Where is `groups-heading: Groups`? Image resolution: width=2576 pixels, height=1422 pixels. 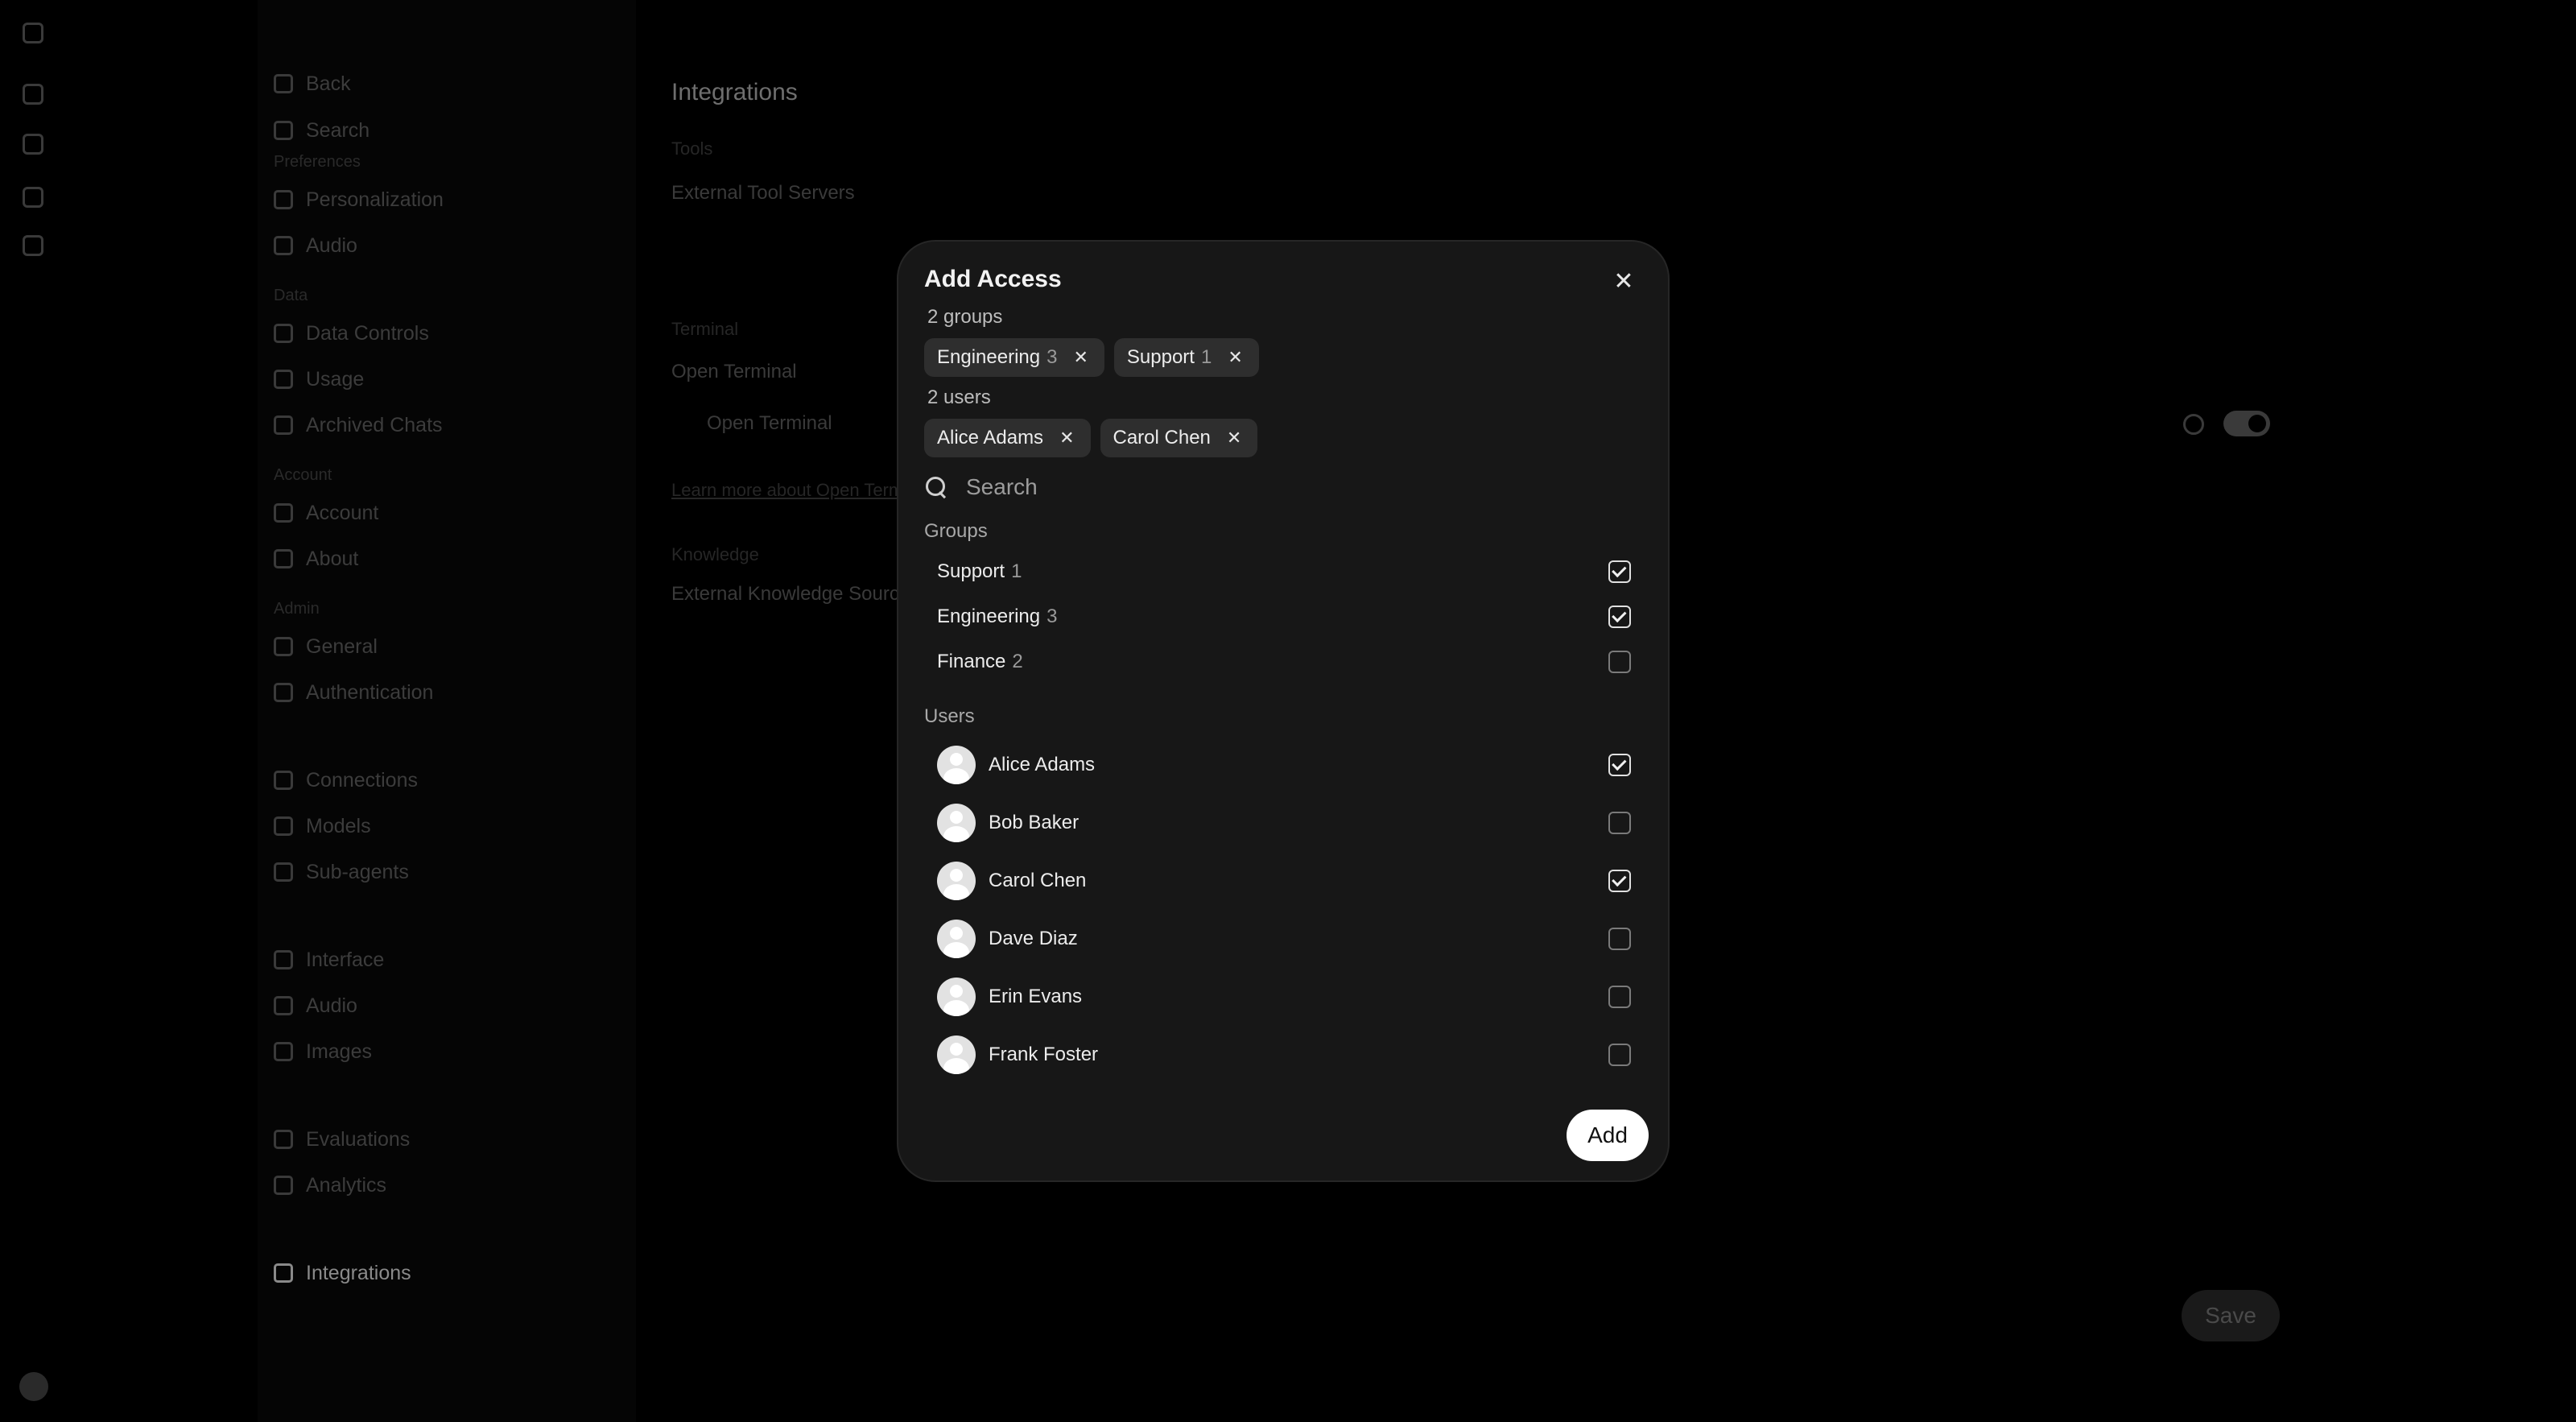 groups-heading: Groups is located at coordinates (956, 531).